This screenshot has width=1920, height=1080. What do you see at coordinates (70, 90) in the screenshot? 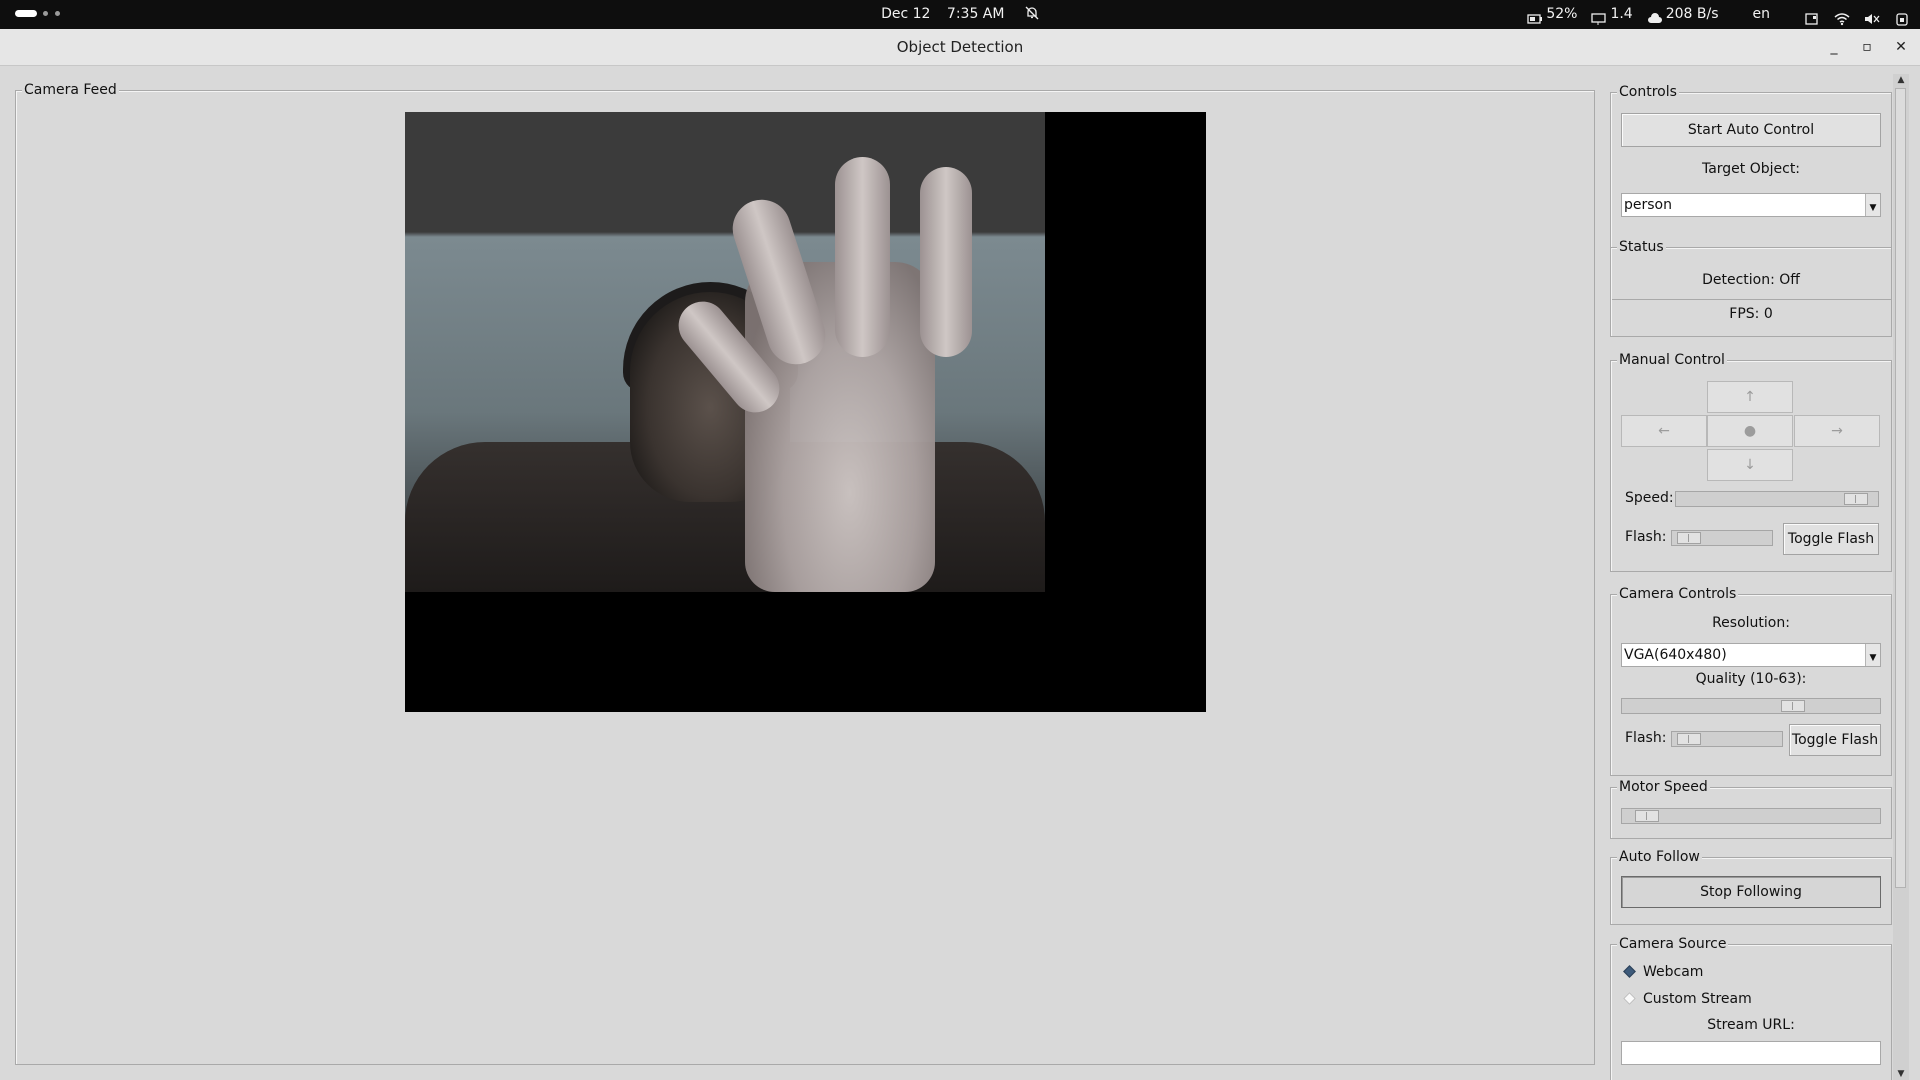
I see `camera-feed-legend: Camera Feed` at bounding box center [70, 90].